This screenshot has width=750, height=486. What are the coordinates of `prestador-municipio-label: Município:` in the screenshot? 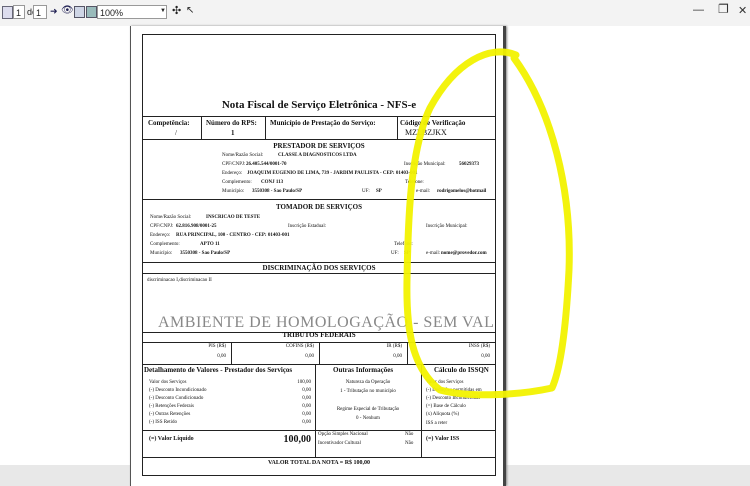 It's located at (233, 191).